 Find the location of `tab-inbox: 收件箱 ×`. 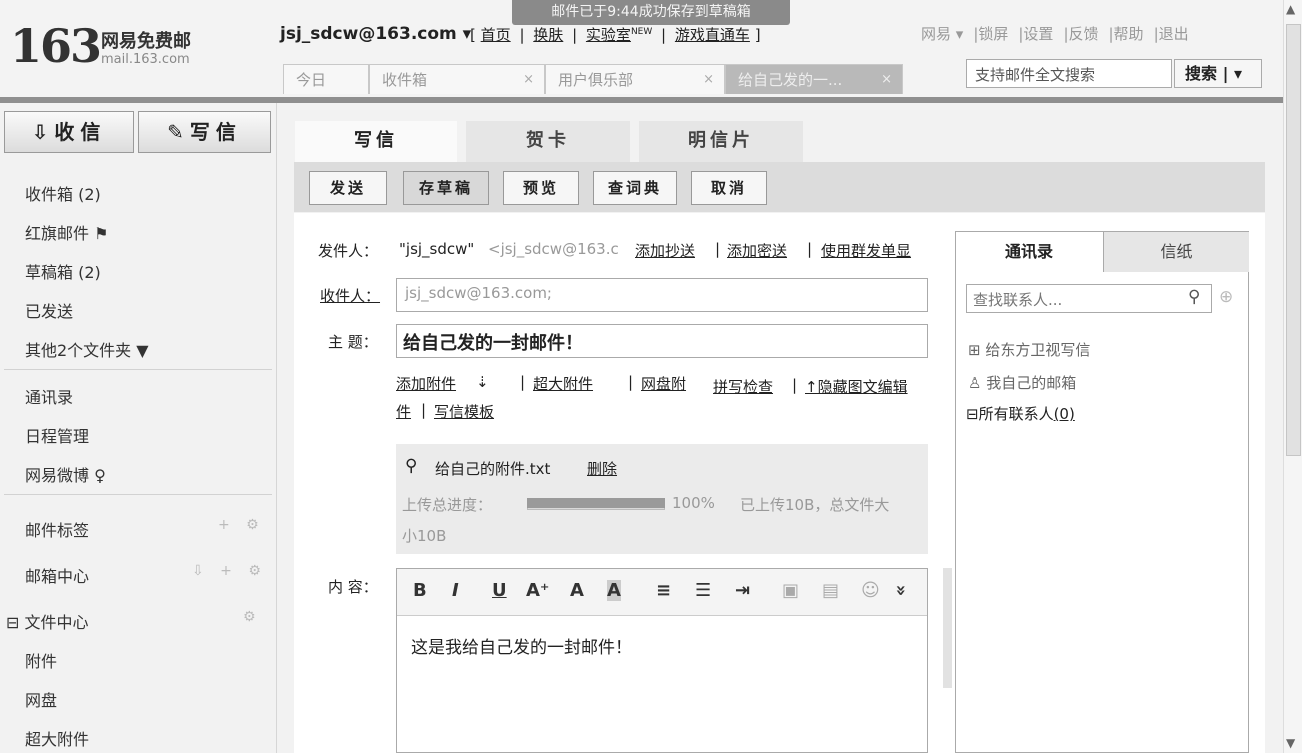

tab-inbox: 收件箱 × is located at coordinates (457, 79).